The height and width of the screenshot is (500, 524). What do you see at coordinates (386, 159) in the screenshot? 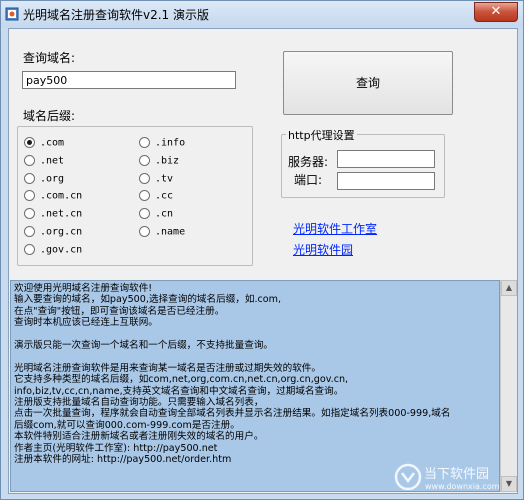
I see `proxy-server-input` at bounding box center [386, 159].